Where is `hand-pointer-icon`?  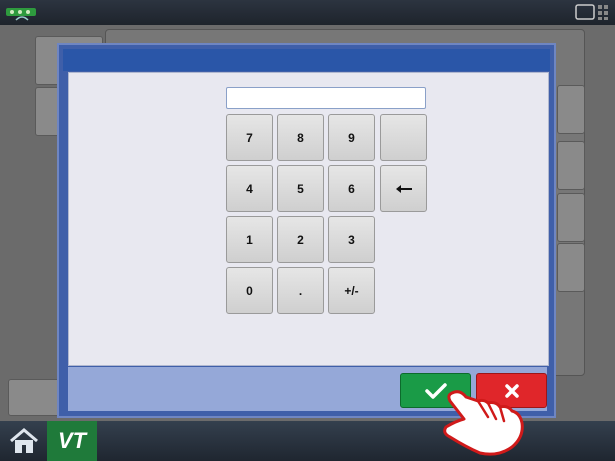
hand-pointer-icon is located at coordinates (483, 423).